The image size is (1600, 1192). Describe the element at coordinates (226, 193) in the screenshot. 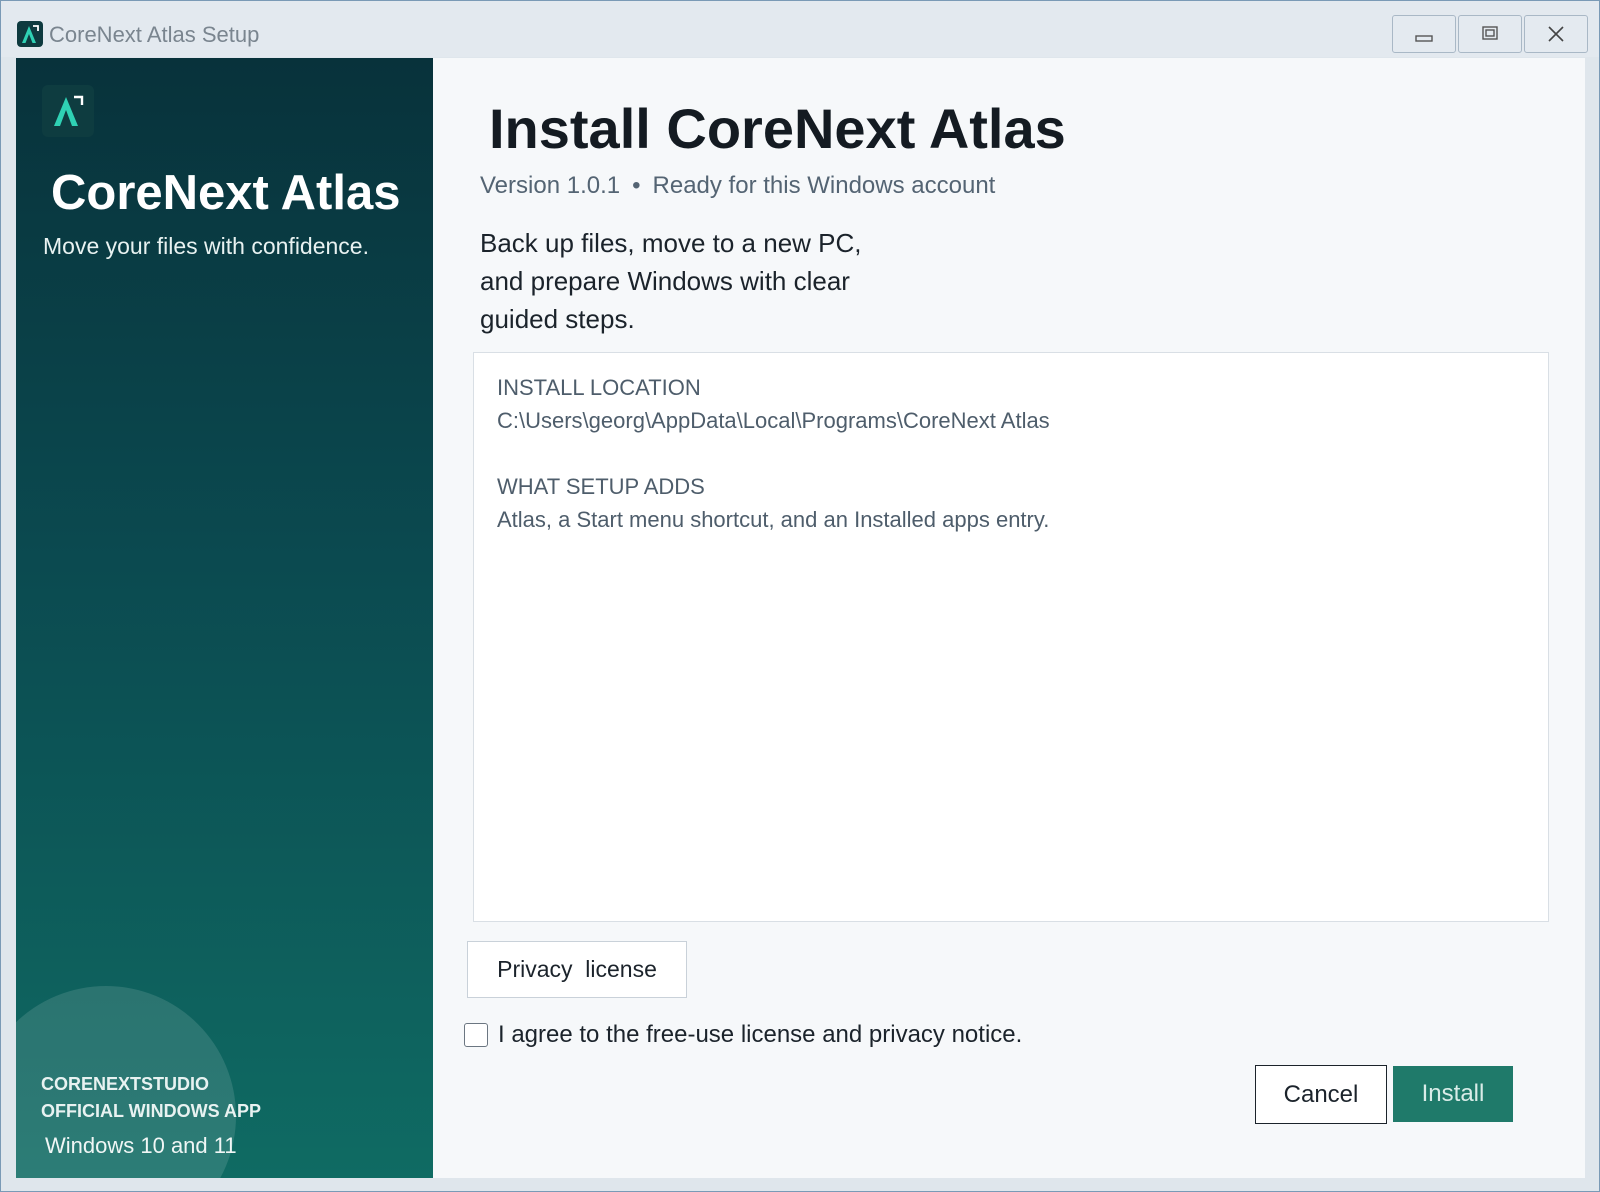

I see `brand-name: CoreNext Atlas` at that location.